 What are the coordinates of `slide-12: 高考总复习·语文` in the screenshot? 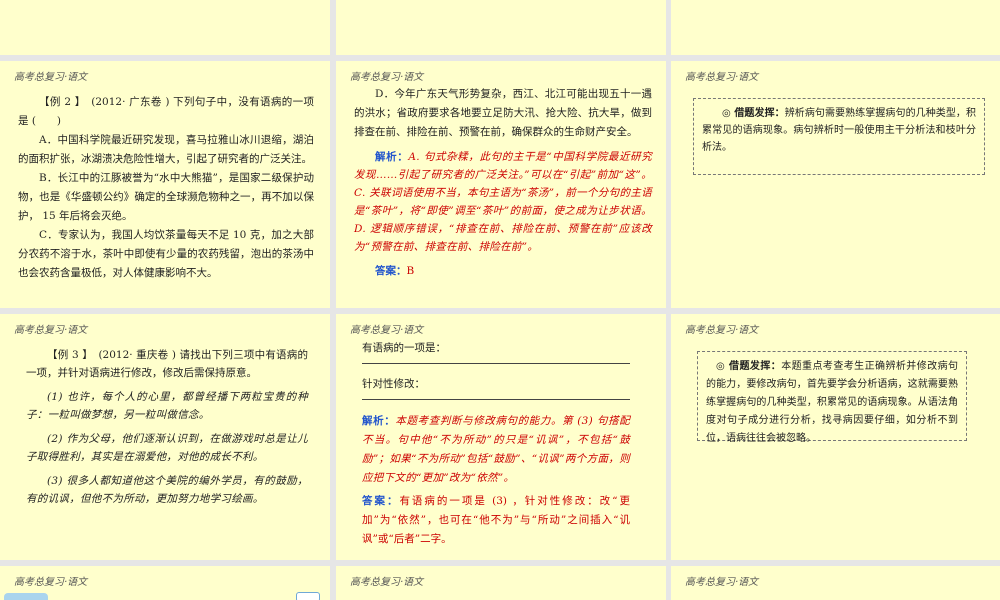 It's located at (835, 583).